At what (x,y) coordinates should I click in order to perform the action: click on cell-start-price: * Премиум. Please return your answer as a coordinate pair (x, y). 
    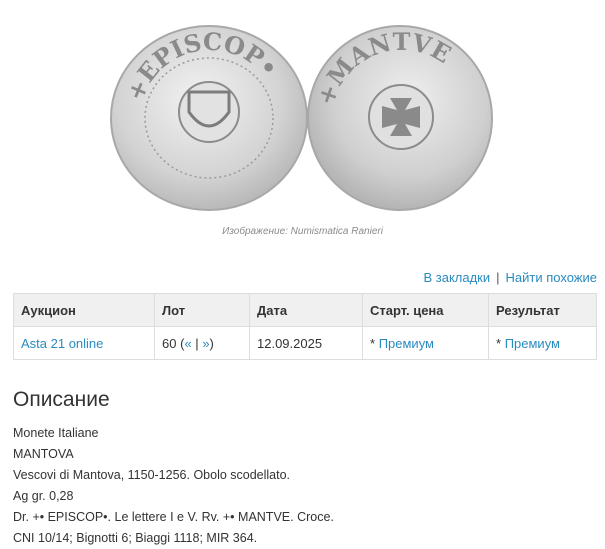
    Looking at the image, I should click on (425, 343).